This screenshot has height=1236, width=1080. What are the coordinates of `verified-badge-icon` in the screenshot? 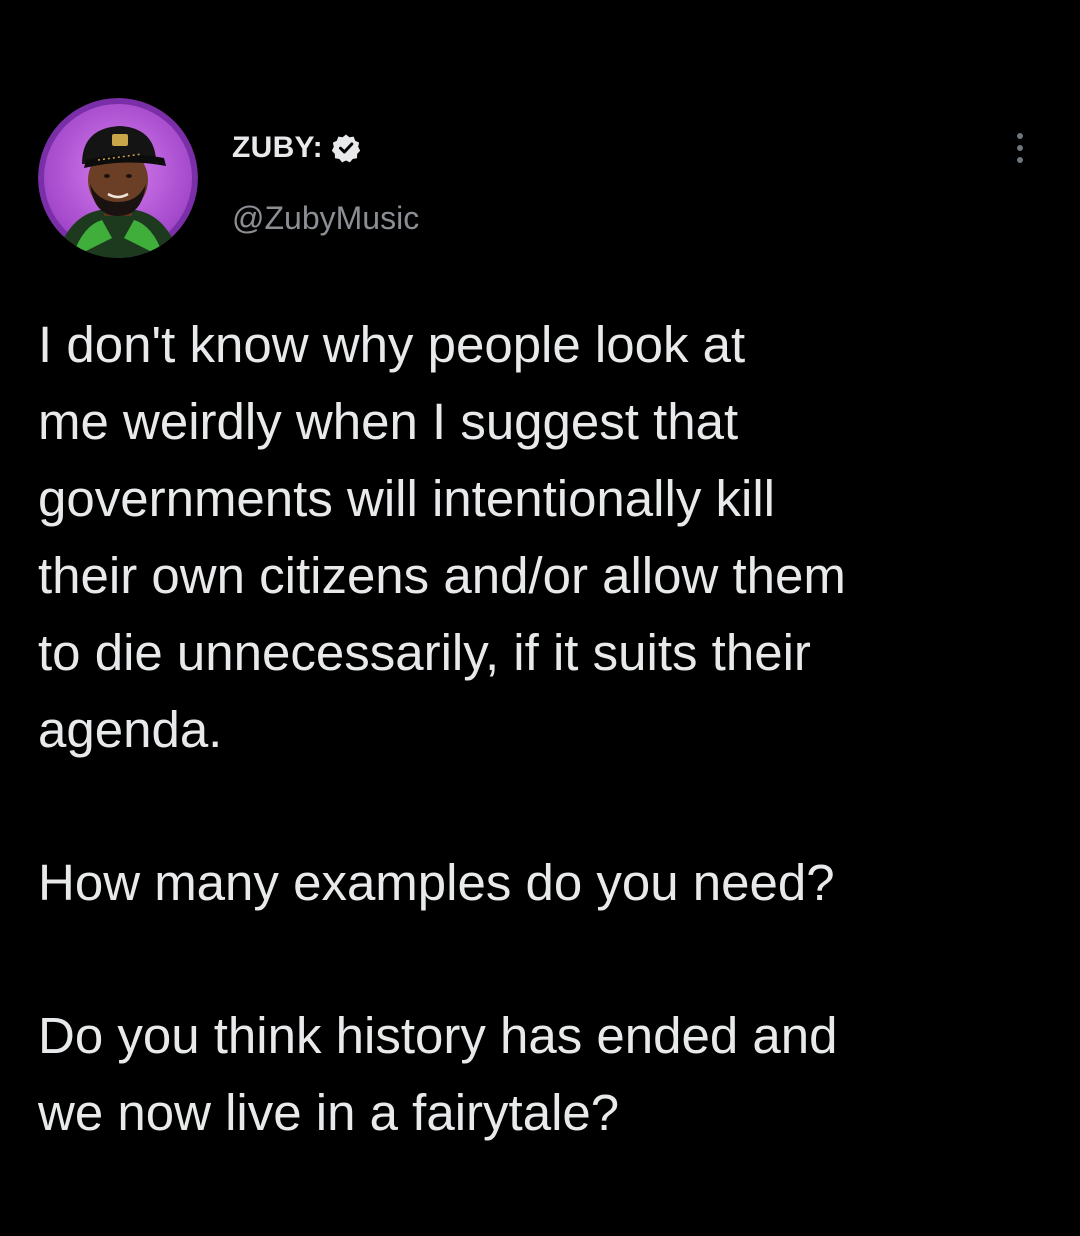 It's located at (346, 148).